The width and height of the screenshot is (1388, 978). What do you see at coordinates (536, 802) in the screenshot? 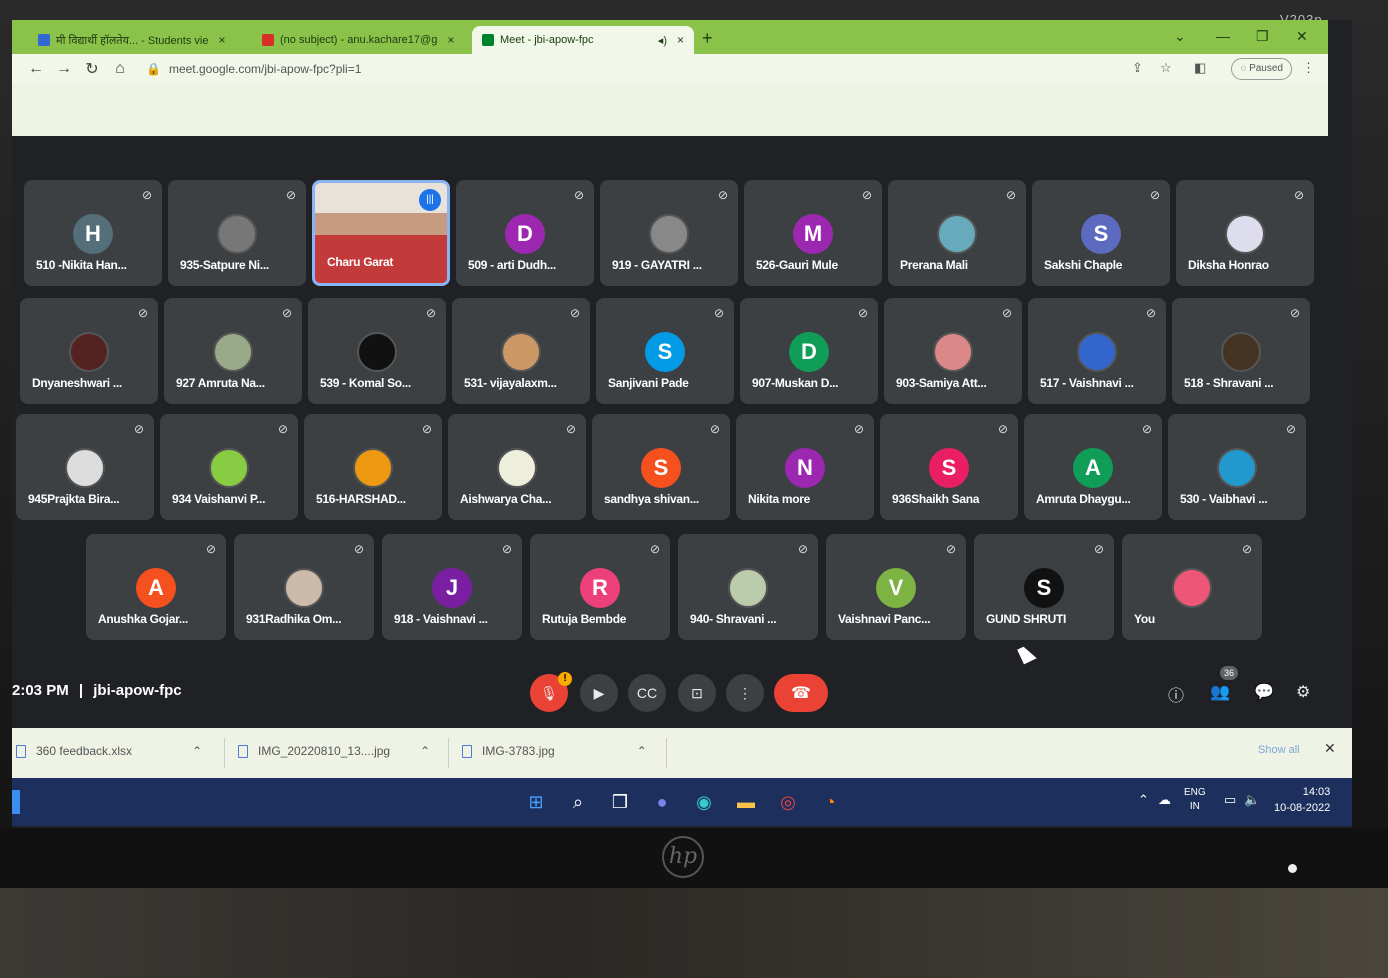
I see `windows-start-icon: ⊞` at bounding box center [536, 802].